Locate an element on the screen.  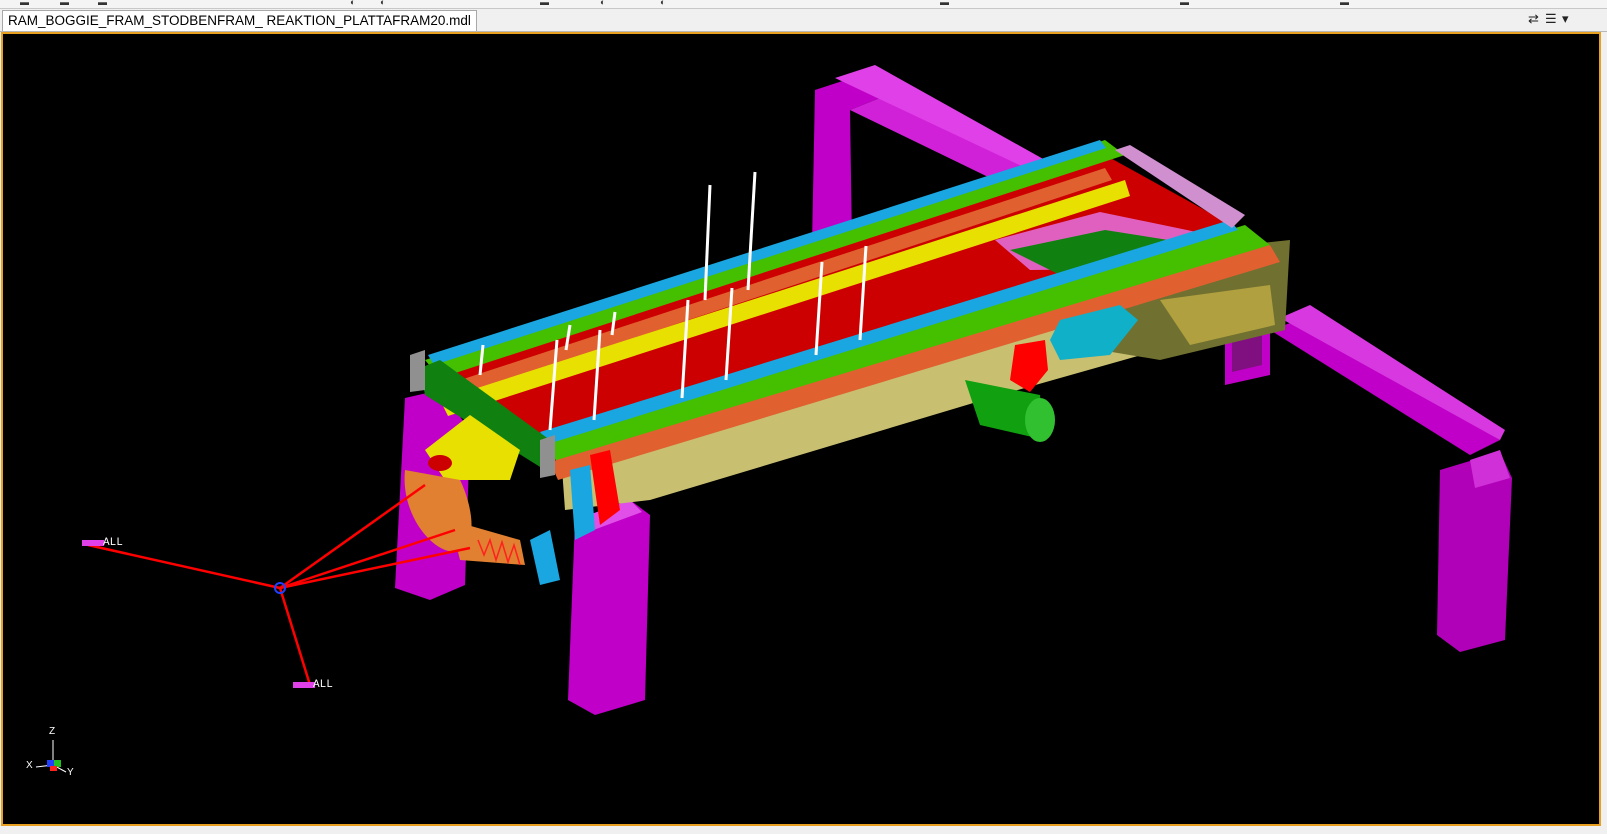
coordinate-triad-icon is located at coordinates (51, 756).